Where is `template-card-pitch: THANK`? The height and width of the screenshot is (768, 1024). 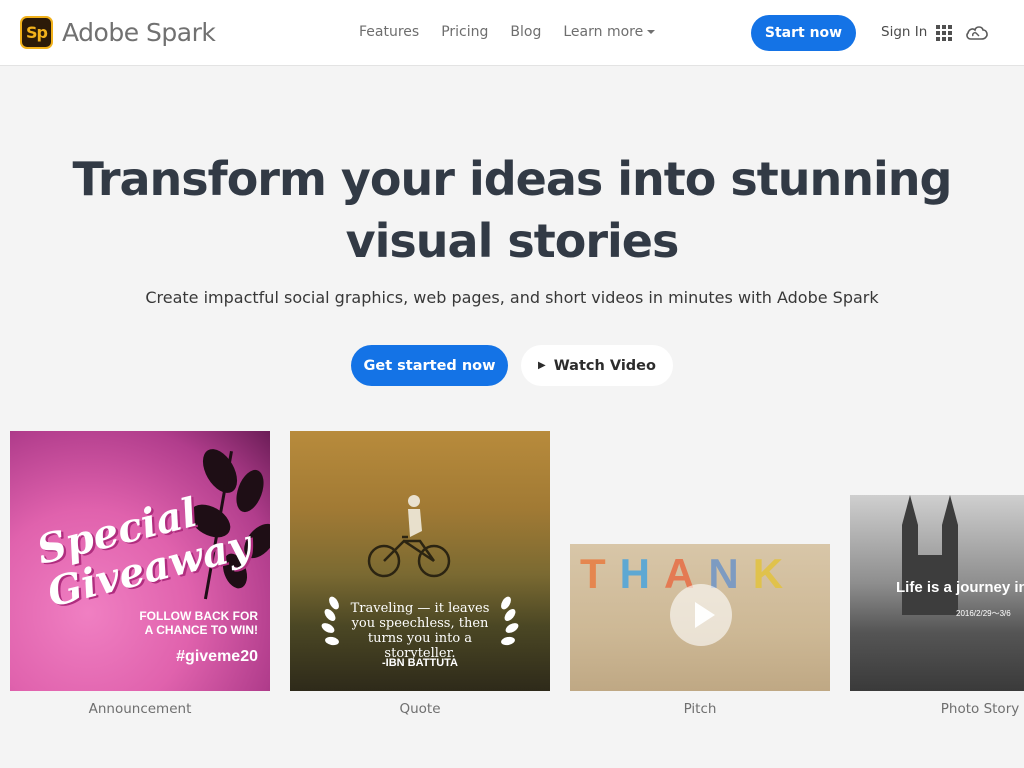
template-card-pitch: THANK is located at coordinates (700, 617).